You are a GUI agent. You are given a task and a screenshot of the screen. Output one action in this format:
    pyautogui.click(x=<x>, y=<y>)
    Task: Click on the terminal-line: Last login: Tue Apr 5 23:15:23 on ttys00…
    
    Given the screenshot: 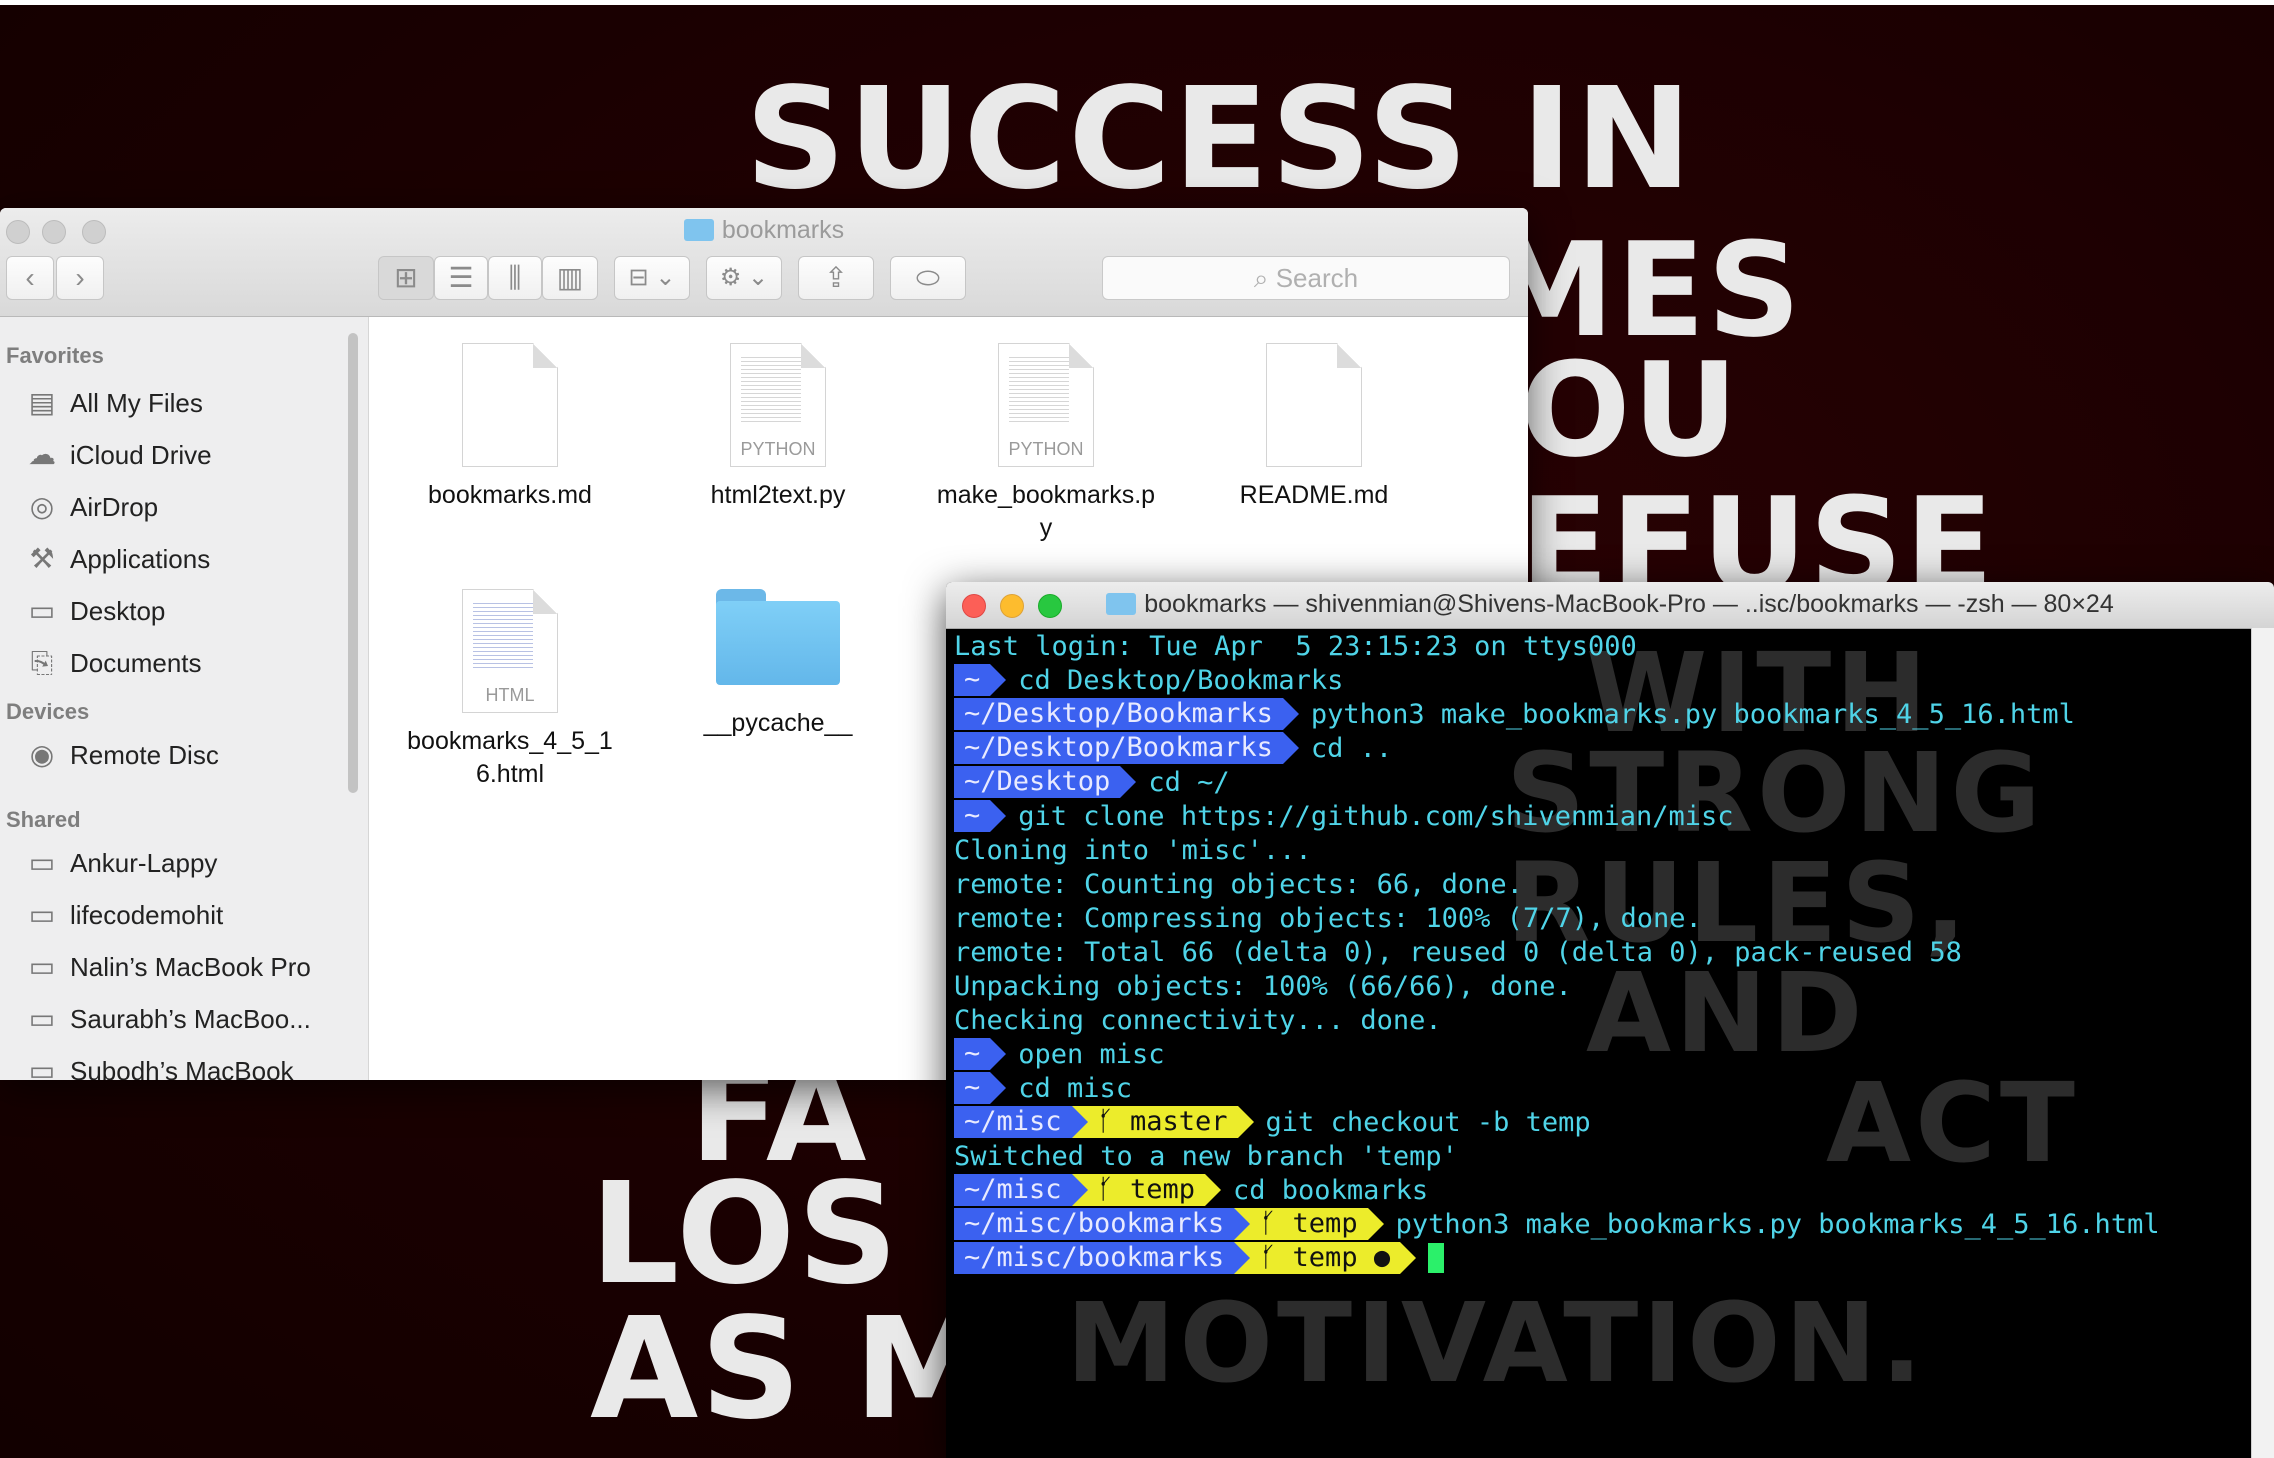 What is the action you would take?
    pyautogui.click(x=1295, y=646)
    